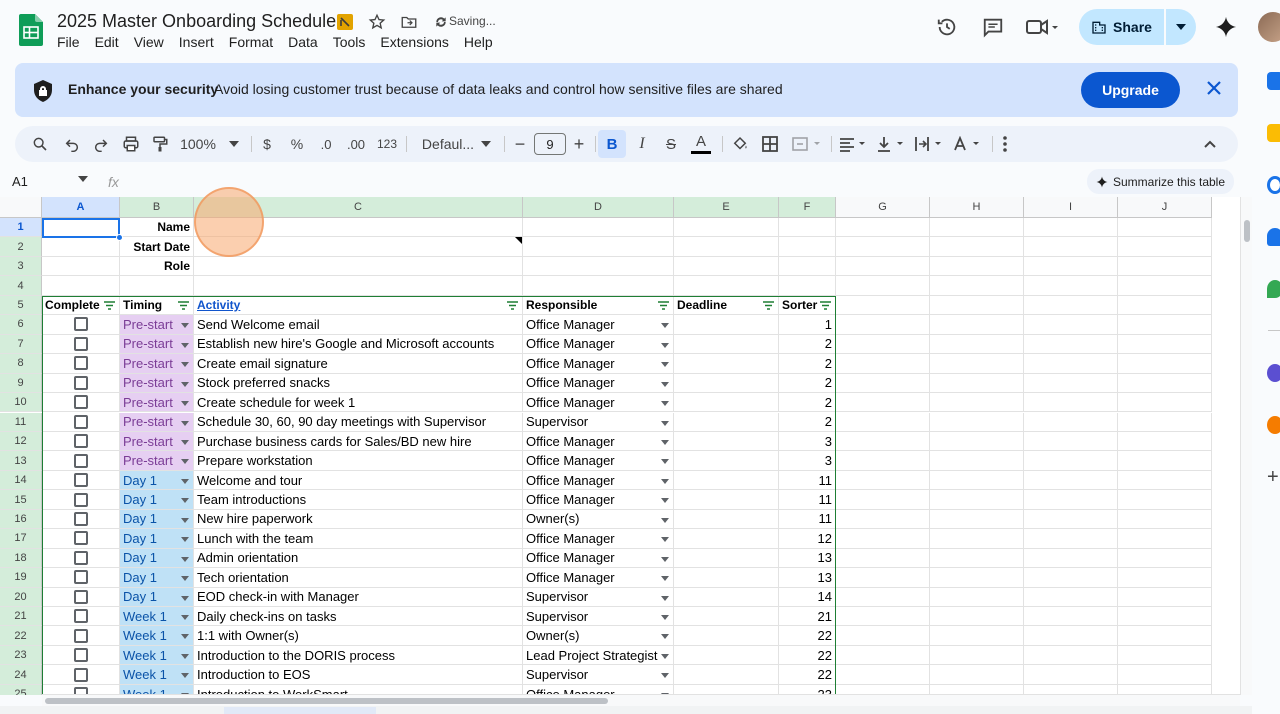  I want to click on row-header: 17, so click(21, 539).